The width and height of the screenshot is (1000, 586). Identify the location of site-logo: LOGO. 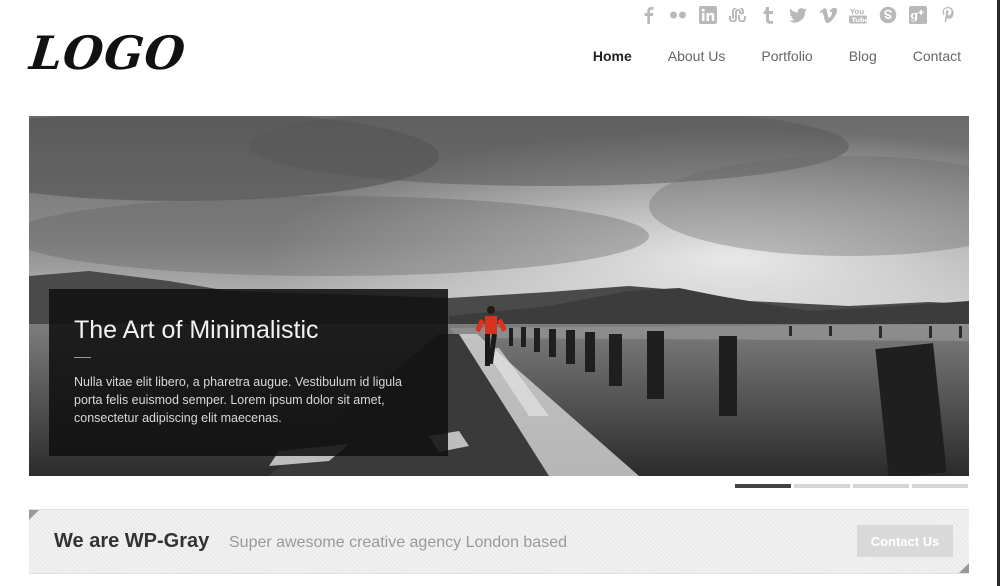
(107, 53).